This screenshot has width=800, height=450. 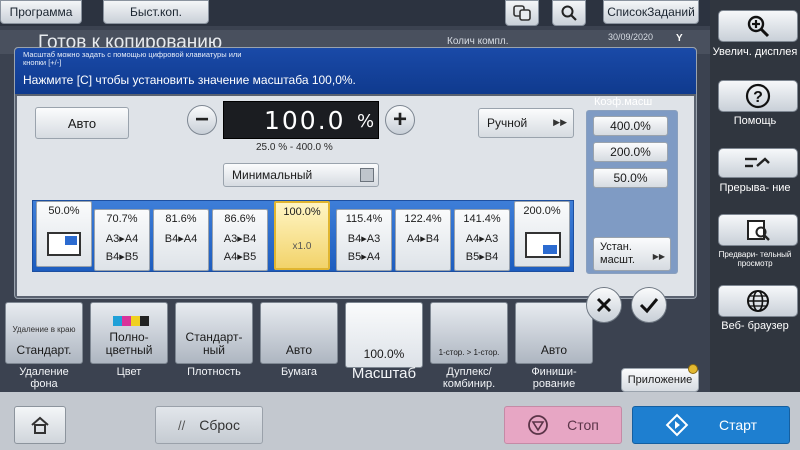 I want to click on preset-115-4: 115.4% B4▸A3 B5▸A4, so click(x=364, y=240).